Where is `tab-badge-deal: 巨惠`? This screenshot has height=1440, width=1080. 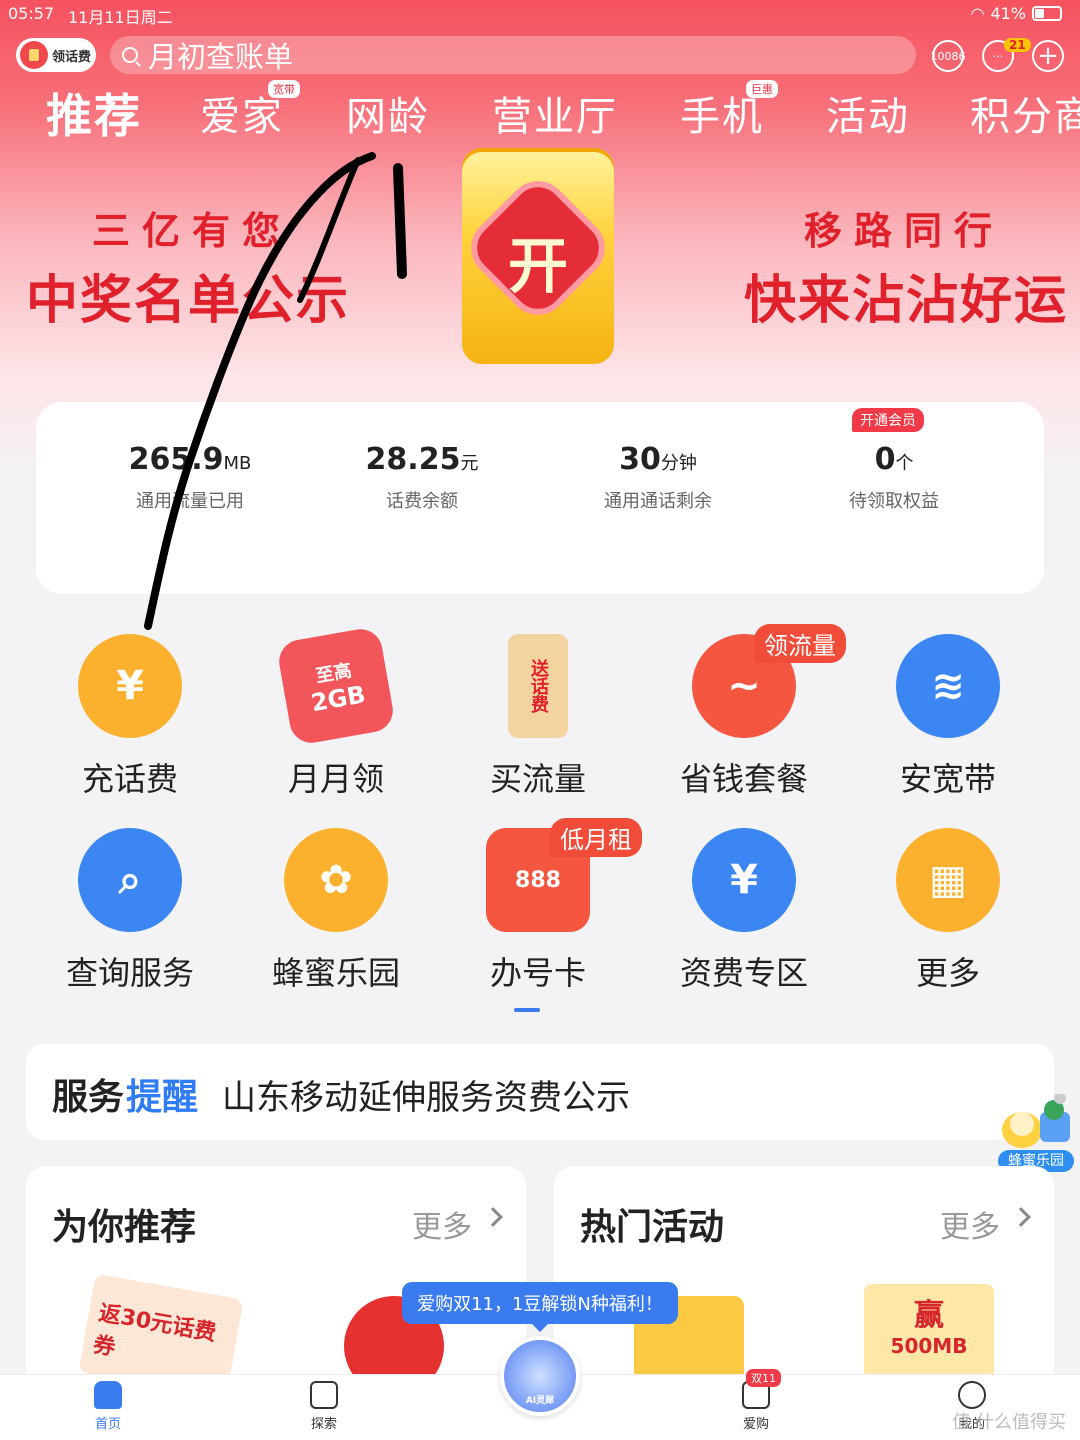
tab-badge-deal: 巨惠 is located at coordinates (762, 89).